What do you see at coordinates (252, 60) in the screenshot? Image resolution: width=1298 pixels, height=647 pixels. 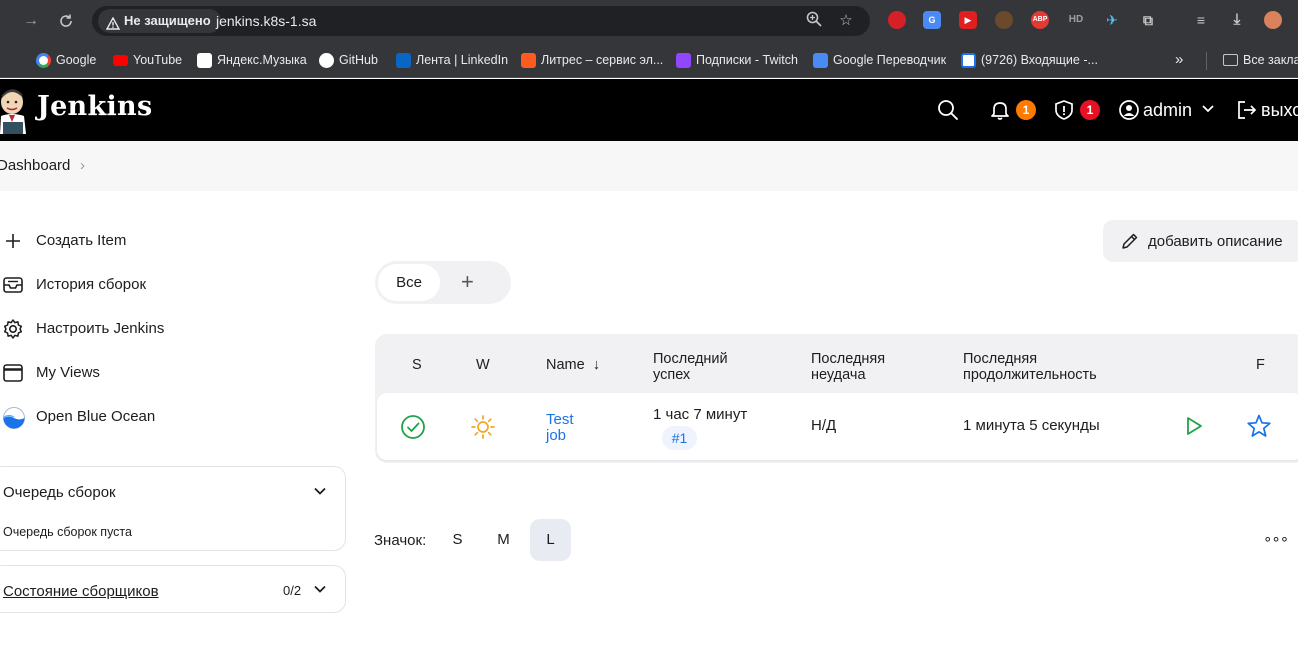 I see `bookmark-yandex-music: Яндекс.Музыка` at bounding box center [252, 60].